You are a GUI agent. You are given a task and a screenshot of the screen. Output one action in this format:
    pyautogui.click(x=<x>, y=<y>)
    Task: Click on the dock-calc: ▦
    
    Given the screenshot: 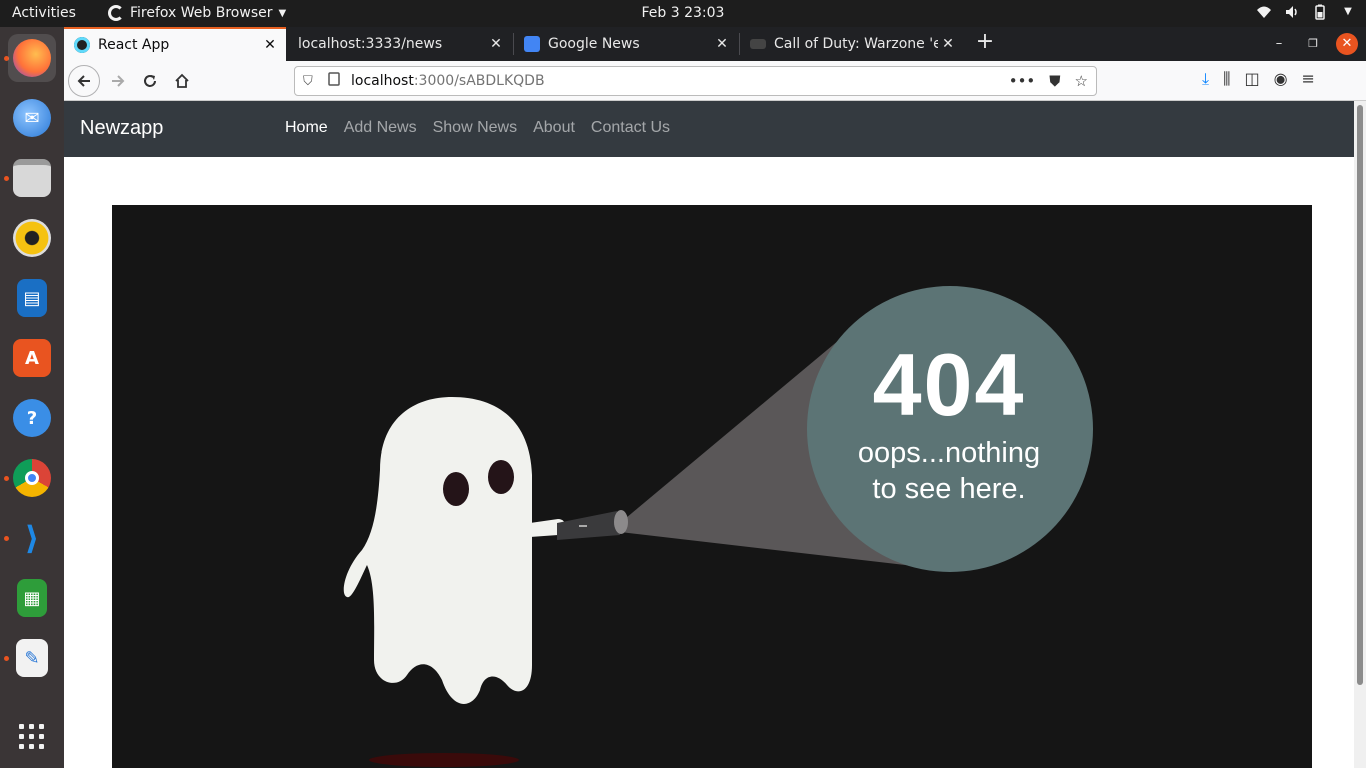 What is the action you would take?
    pyautogui.click(x=32, y=598)
    